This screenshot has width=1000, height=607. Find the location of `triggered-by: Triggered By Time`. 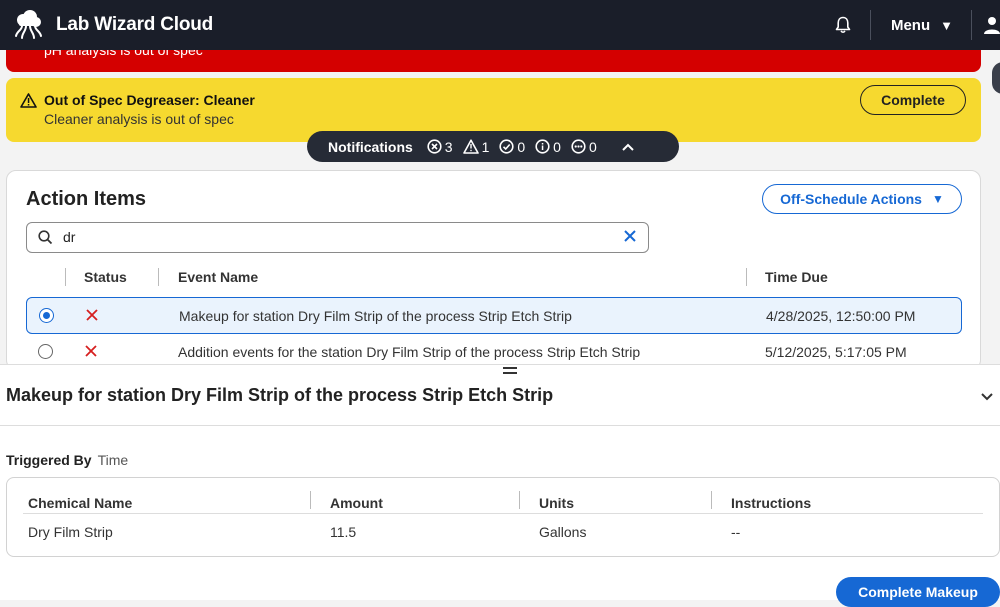

triggered-by: Triggered By Time is located at coordinates (67, 460).